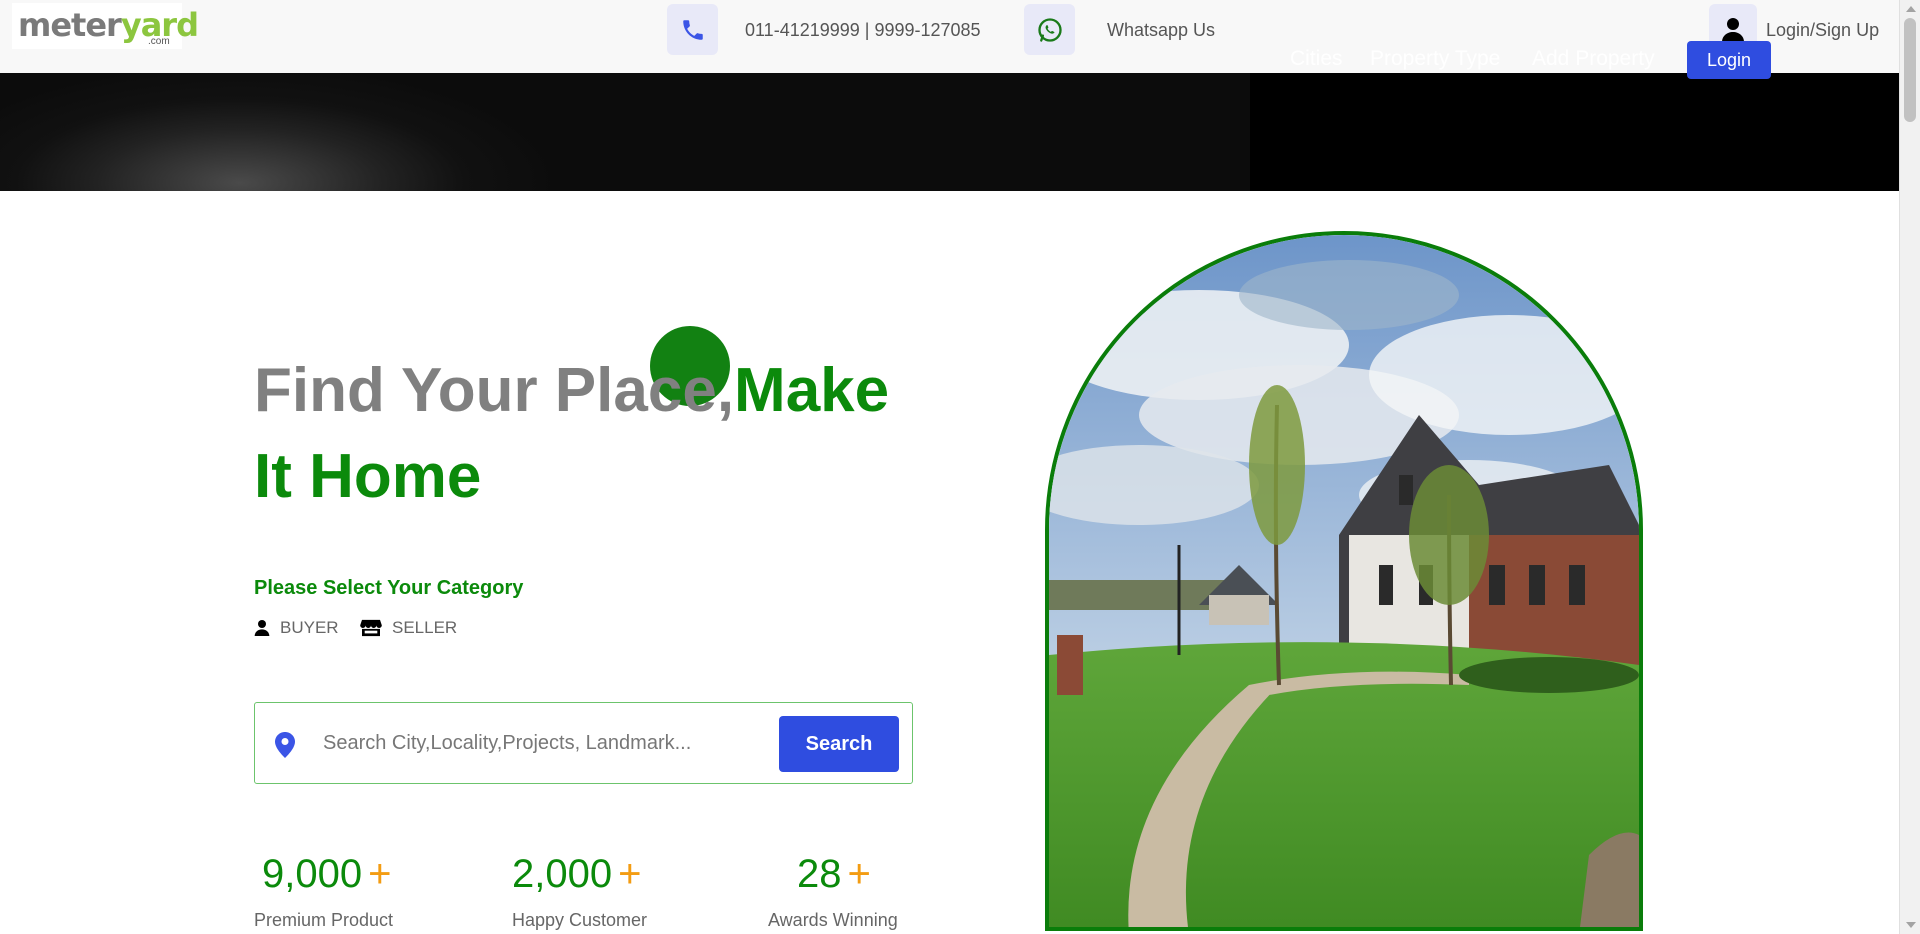  Describe the element at coordinates (312, 874) in the screenshot. I see `stat-number: 9,000` at that location.